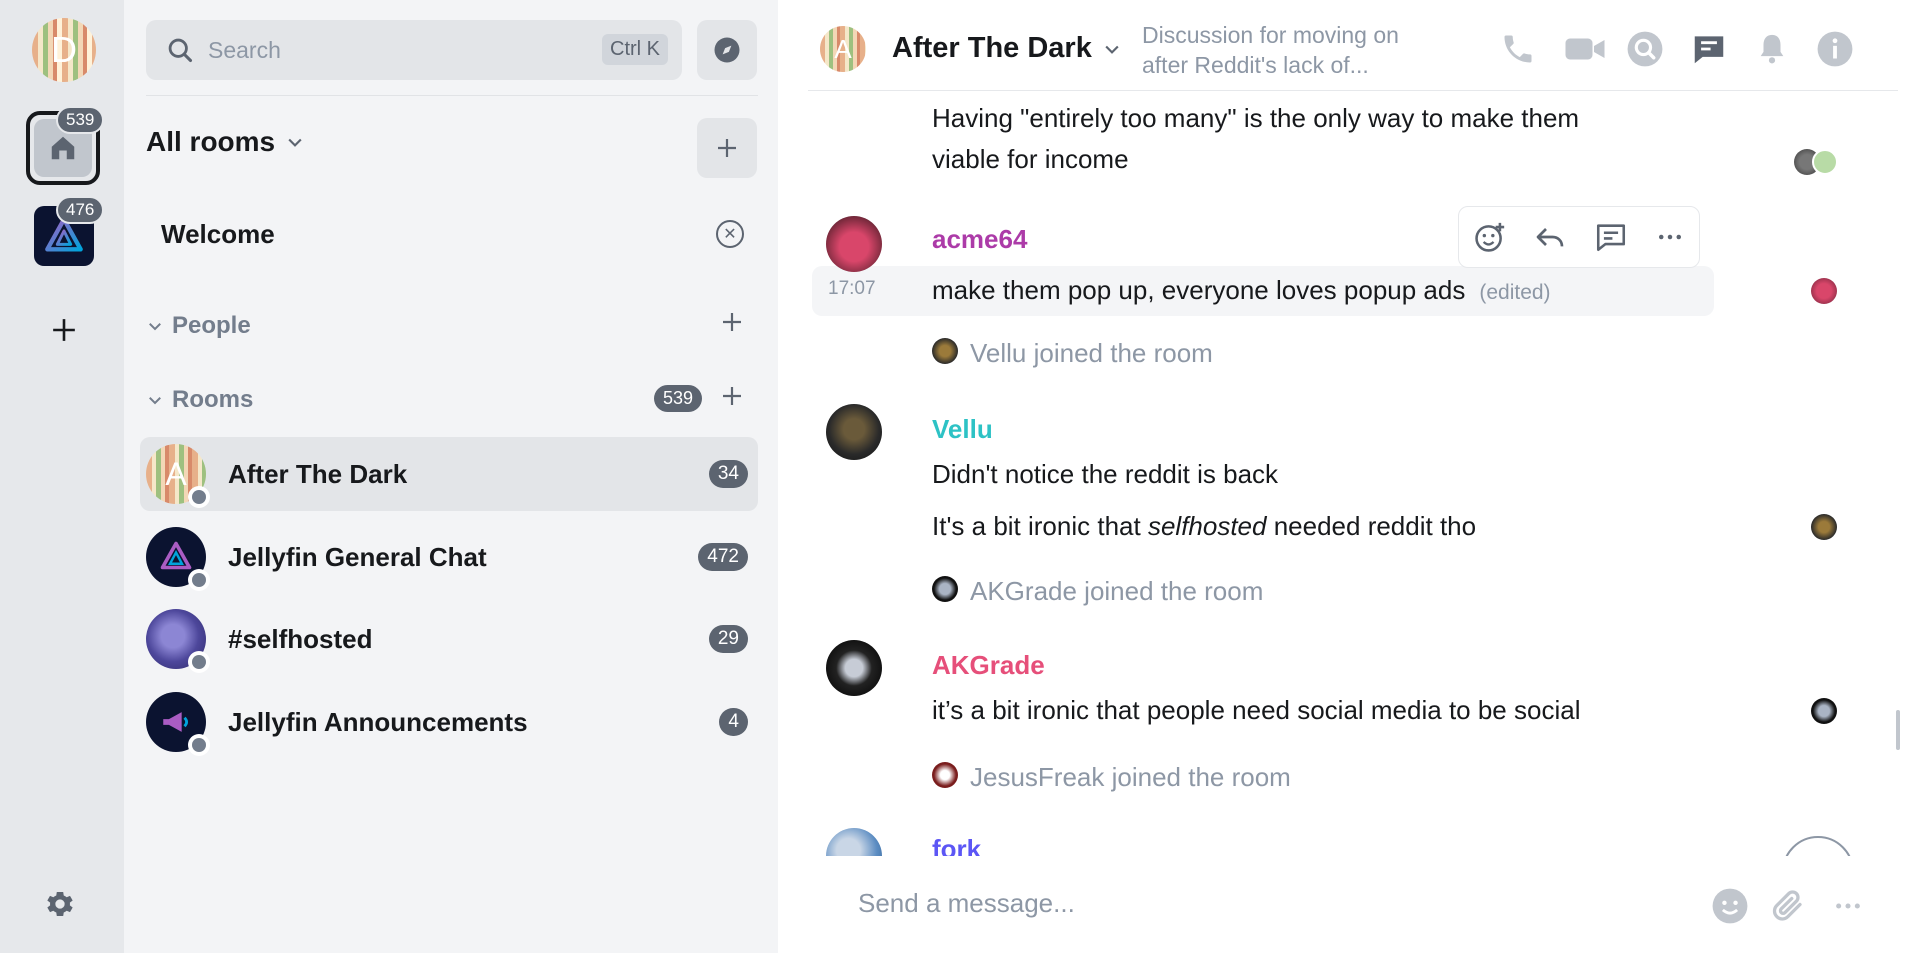 This screenshot has width=1907, height=953. I want to click on info-icon, so click(1835, 49).